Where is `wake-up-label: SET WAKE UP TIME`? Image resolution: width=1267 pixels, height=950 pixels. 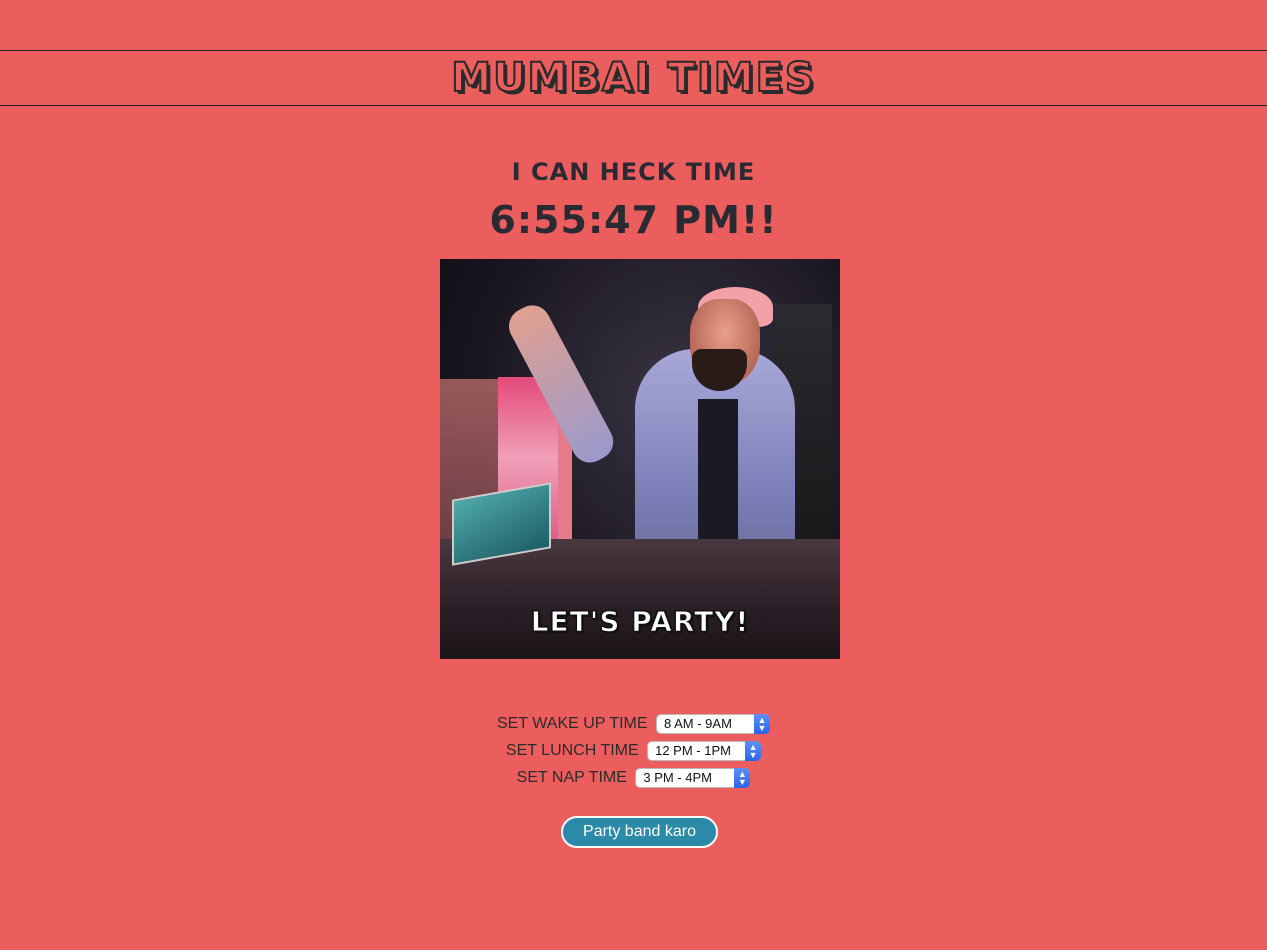 wake-up-label: SET WAKE UP TIME is located at coordinates (572, 723).